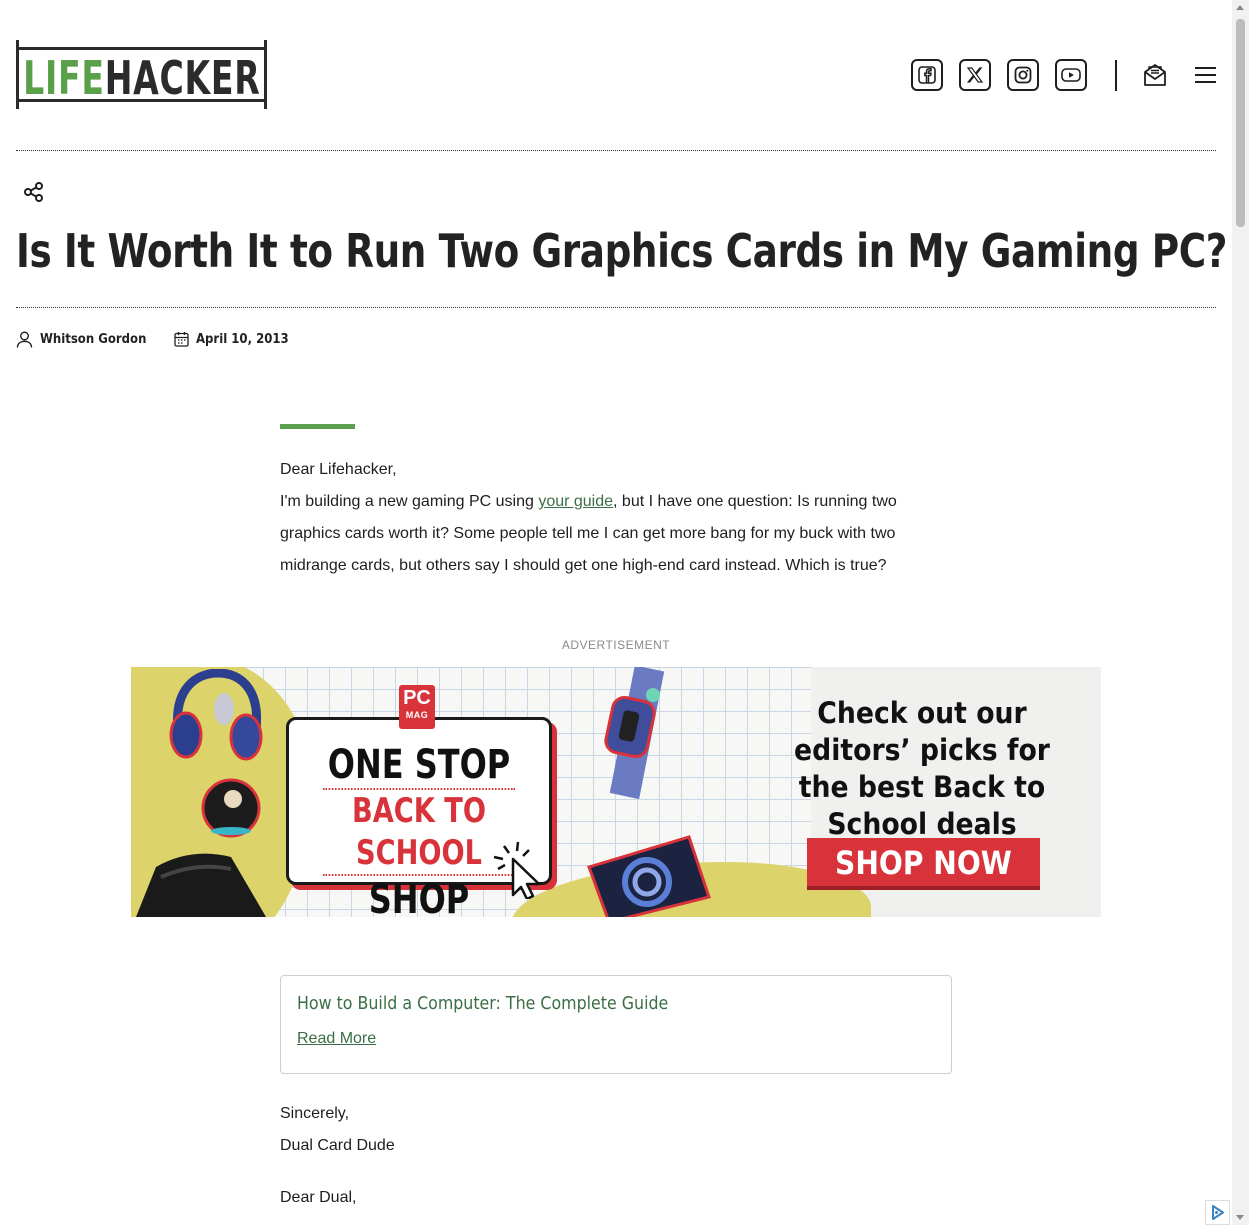 This screenshot has width=1249, height=1229. Describe the element at coordinates (1240, 123) in the screenshot. I see `scrollbar-thumb` at that location.